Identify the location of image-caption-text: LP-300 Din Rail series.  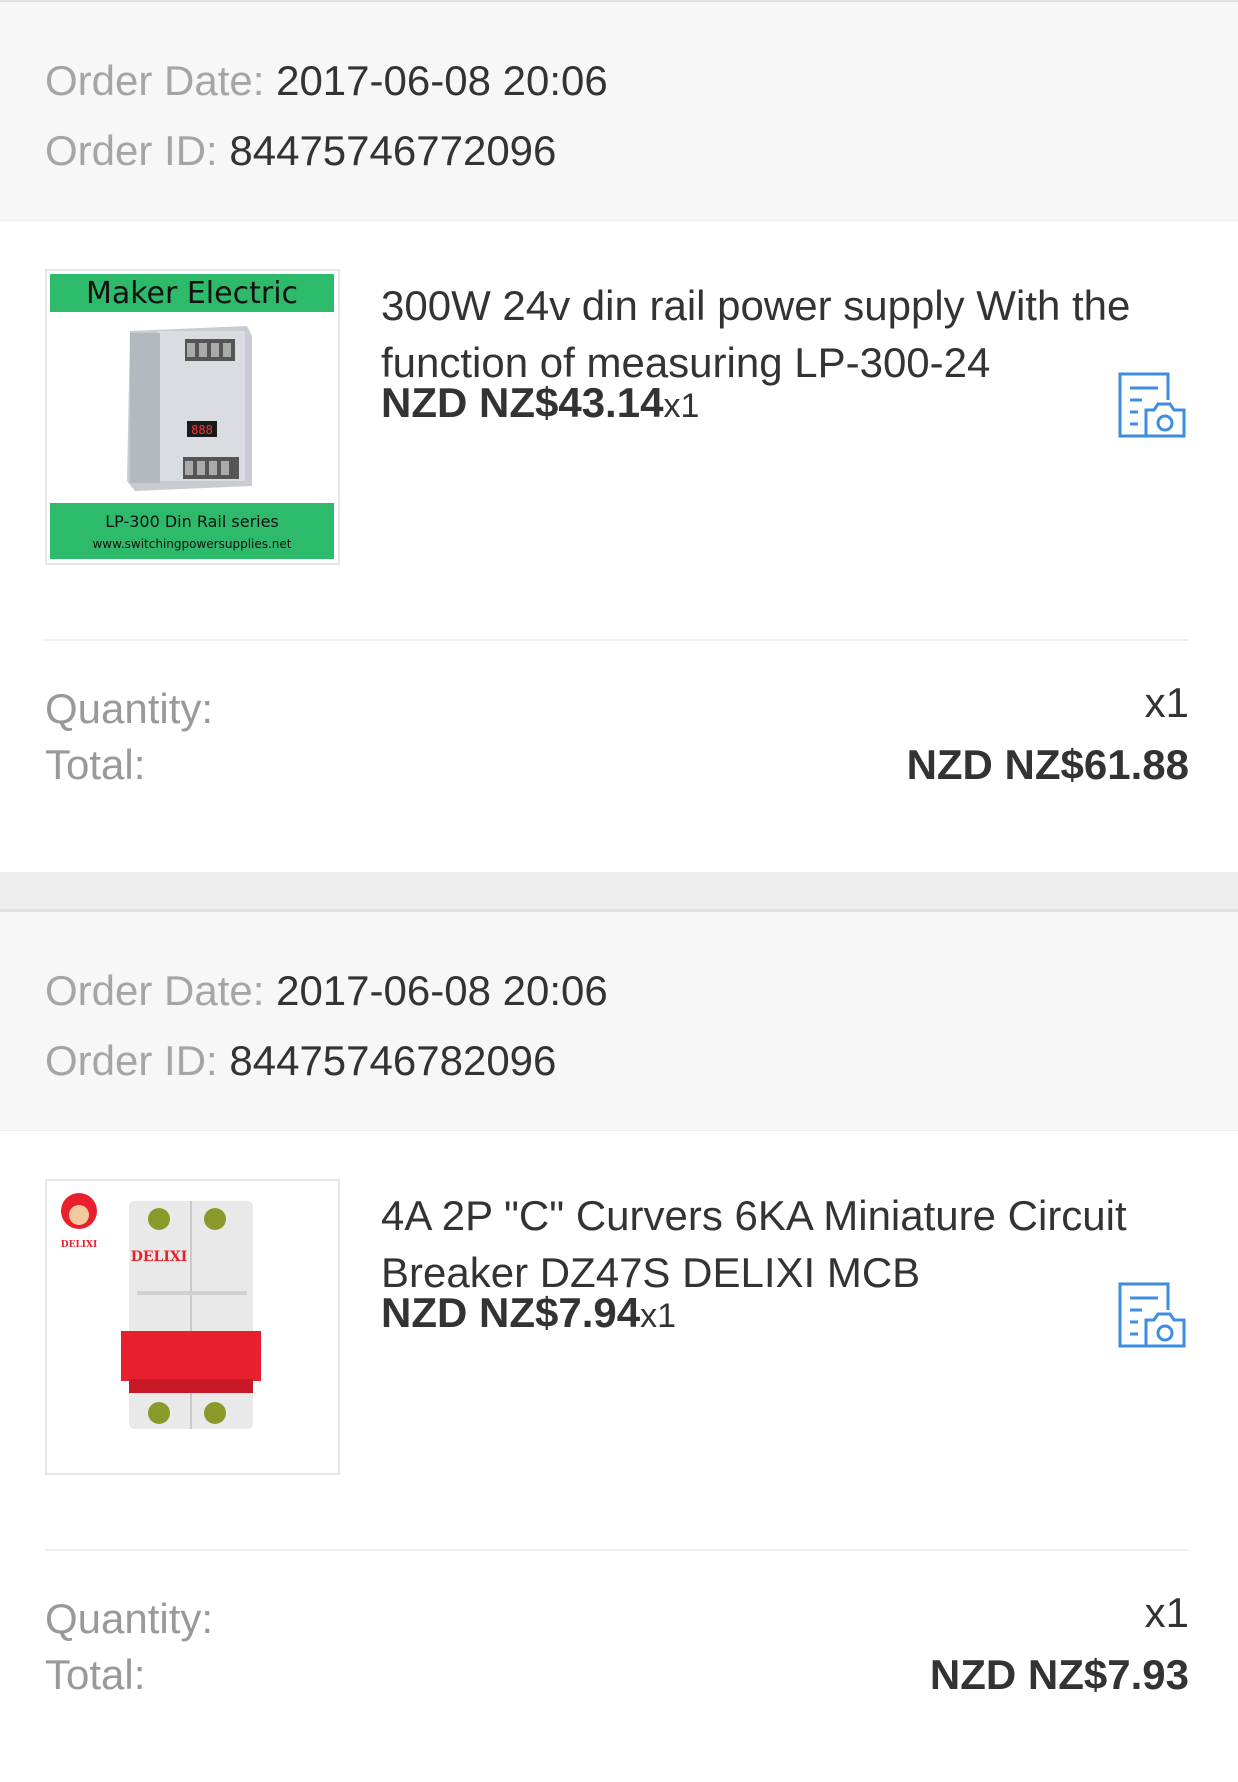
(192, 521).